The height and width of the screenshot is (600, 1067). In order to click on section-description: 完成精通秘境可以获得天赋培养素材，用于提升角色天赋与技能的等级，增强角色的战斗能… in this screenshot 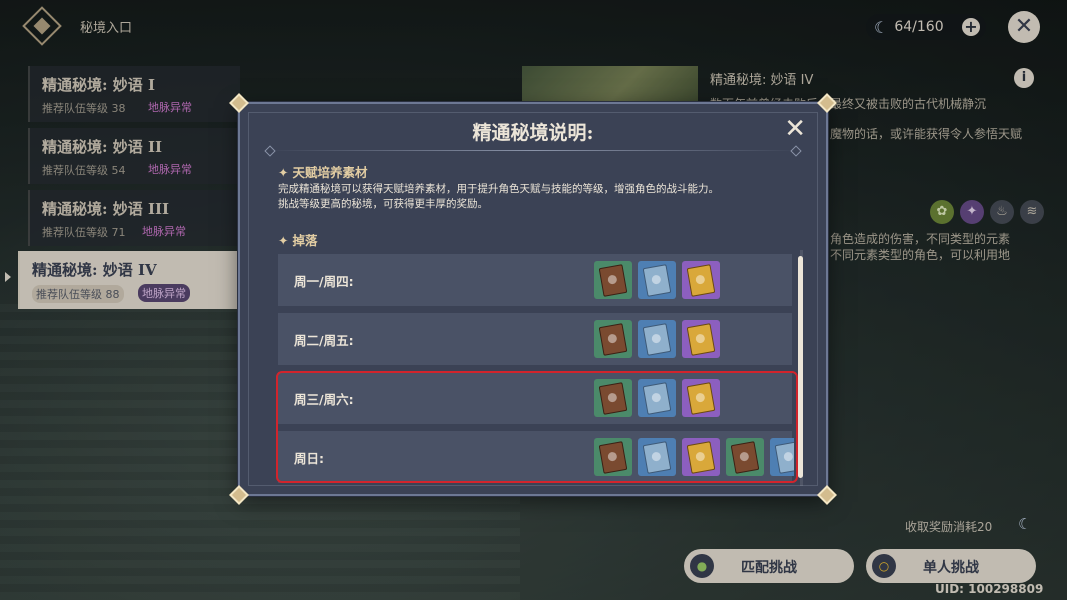, I will do `click(498, 189)`.